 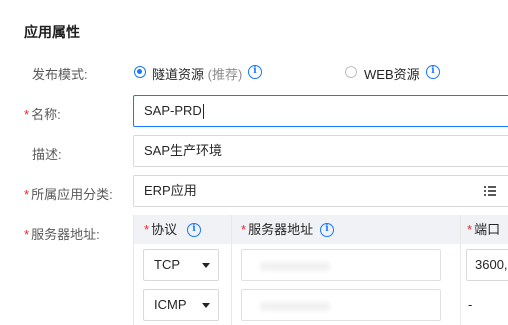 What do you see at coordinates (281, 229) in the screenshot?
I see `column-header-address-text: 服务器地址` at bounding box center [281, 229].